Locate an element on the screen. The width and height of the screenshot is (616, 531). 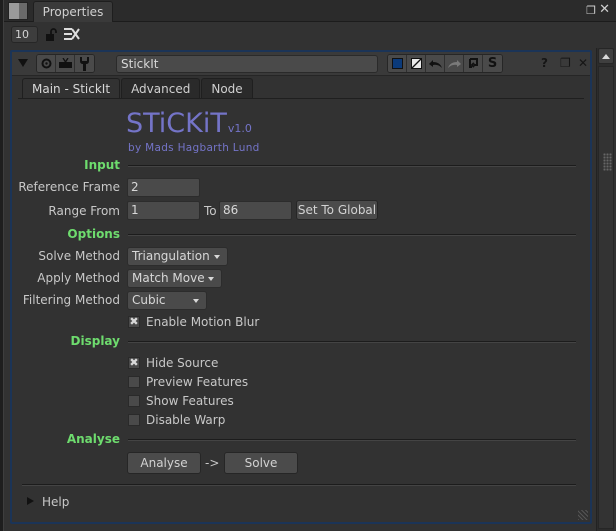
undo-icon is located at coordinates (435, 64).